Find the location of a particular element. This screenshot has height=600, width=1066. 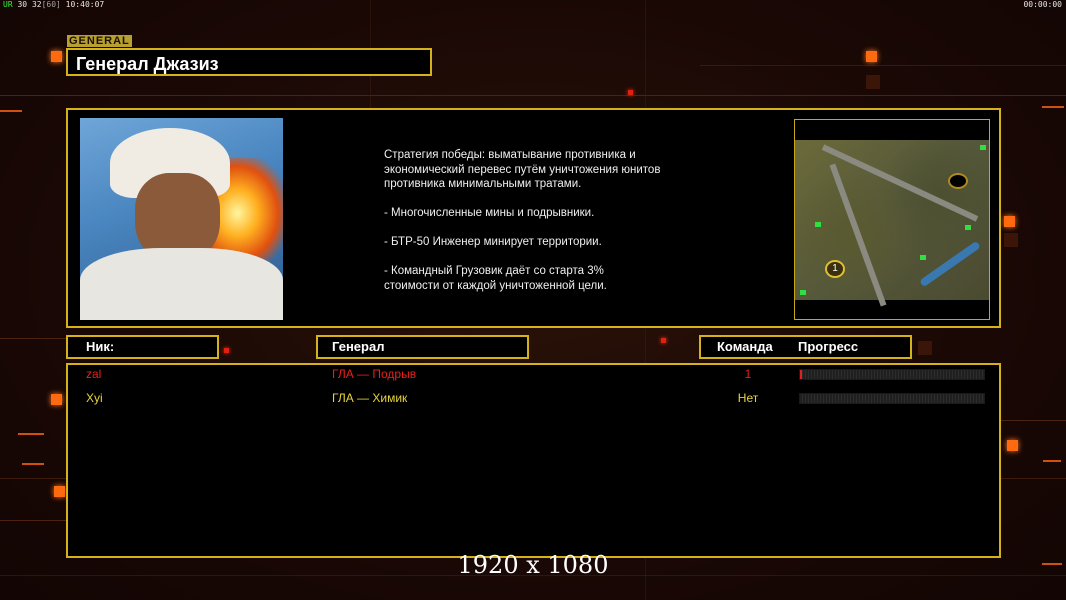

column-header-general: Генерал is located at coordinates (422, 347).